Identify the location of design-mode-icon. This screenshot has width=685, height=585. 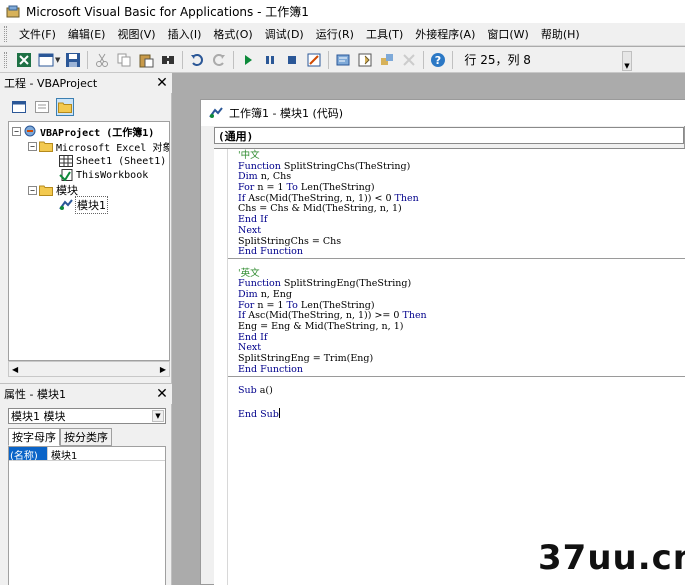
(314, 60).